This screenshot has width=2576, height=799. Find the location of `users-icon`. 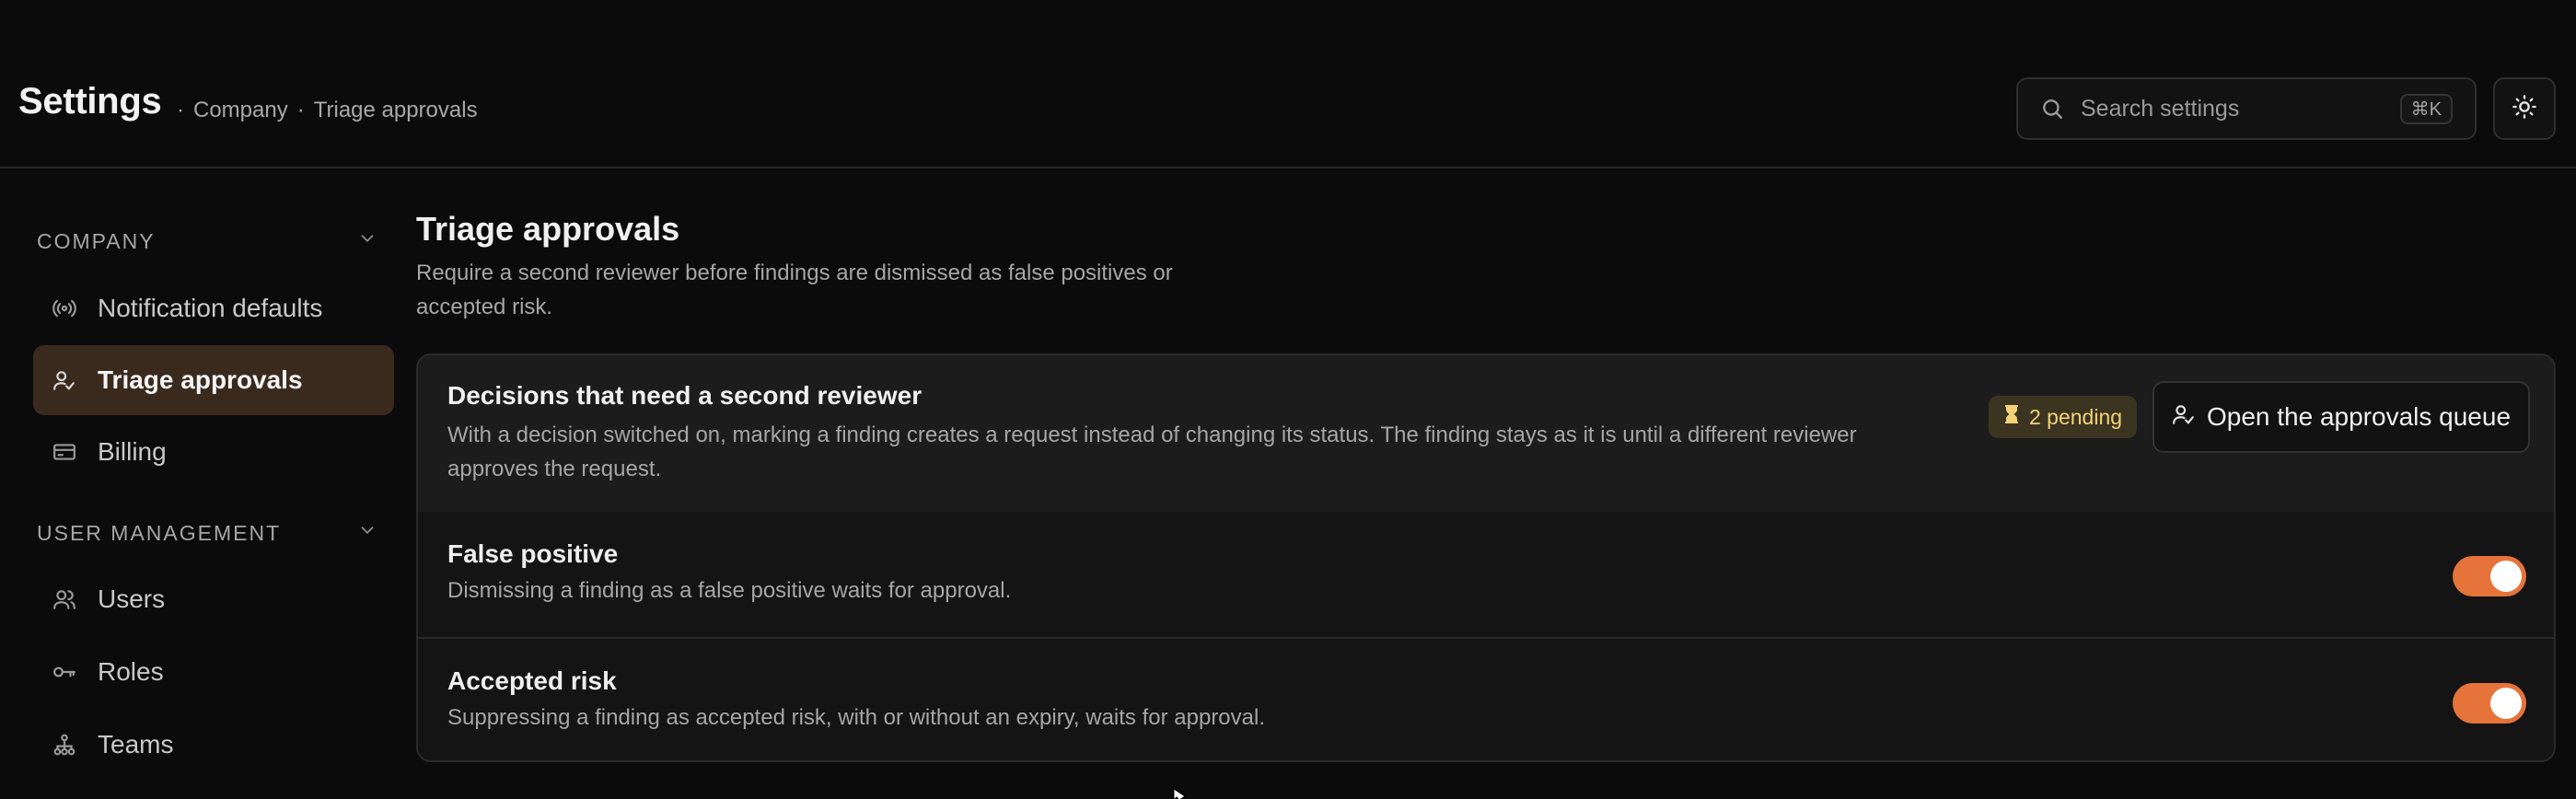

users-icon is located at coordinates (64, 599).